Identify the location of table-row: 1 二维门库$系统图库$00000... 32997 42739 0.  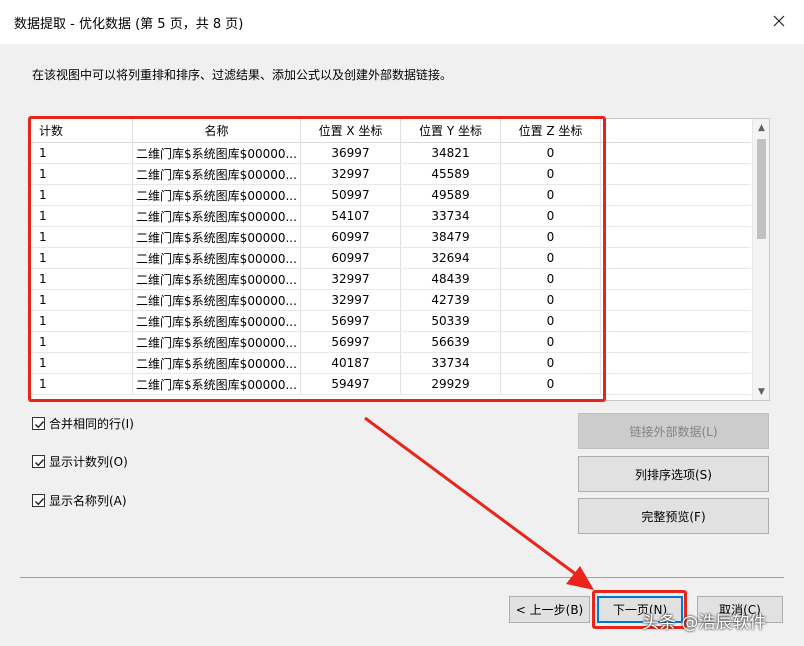
(391, 300).